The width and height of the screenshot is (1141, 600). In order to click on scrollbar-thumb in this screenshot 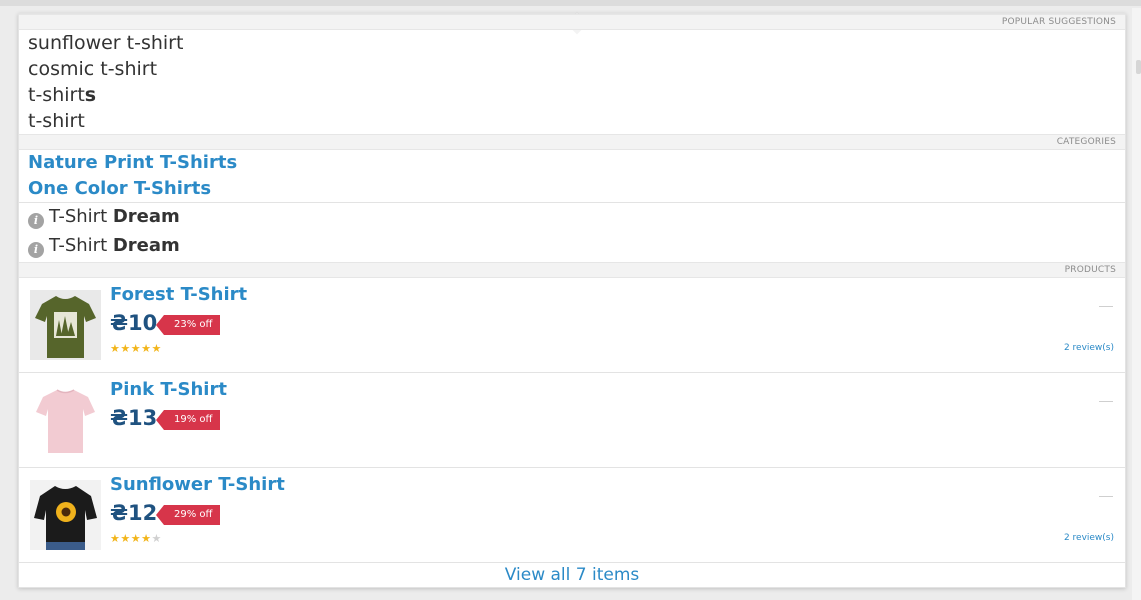, I will do `click(1138, 67)`.